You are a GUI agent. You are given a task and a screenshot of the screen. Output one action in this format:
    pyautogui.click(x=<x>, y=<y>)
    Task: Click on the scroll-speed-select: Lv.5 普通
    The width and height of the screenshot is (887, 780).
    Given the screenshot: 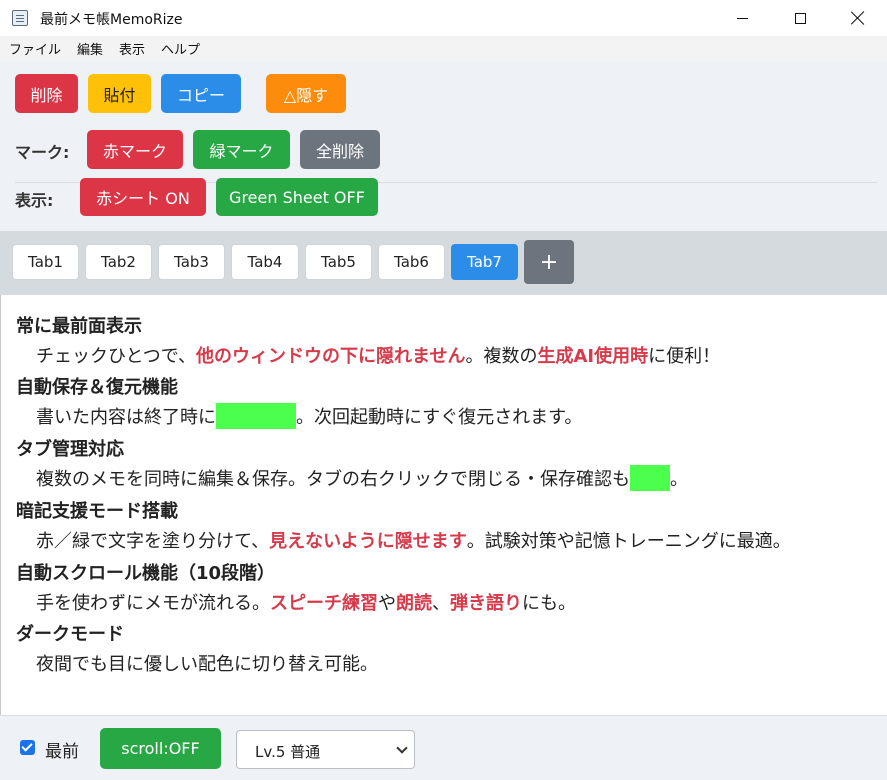 What is the action you would take?
    pyautogui.click(x=325, y=749)
    